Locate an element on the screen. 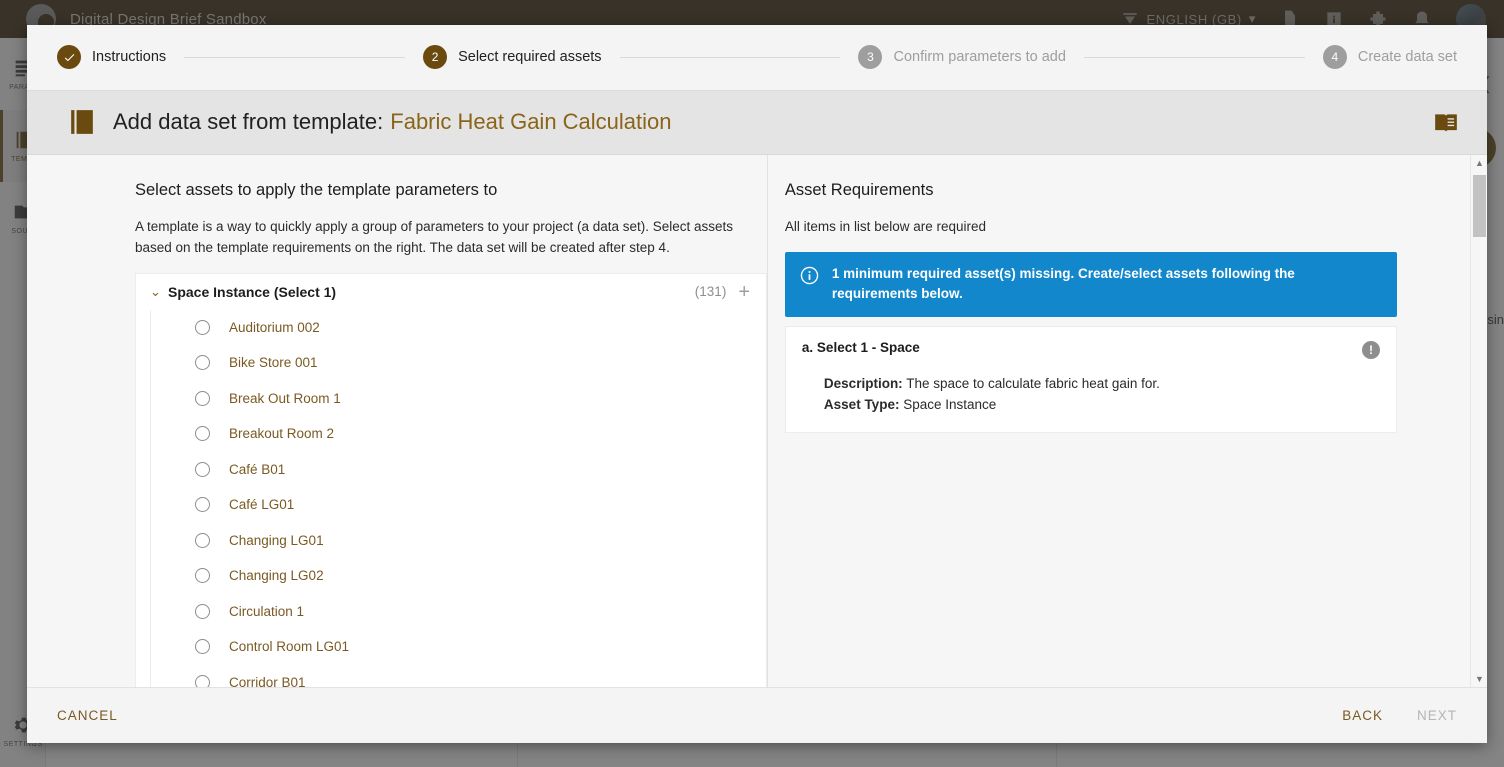  asset-option-row: Bike Store 001 is located at coordinates (458, 363).